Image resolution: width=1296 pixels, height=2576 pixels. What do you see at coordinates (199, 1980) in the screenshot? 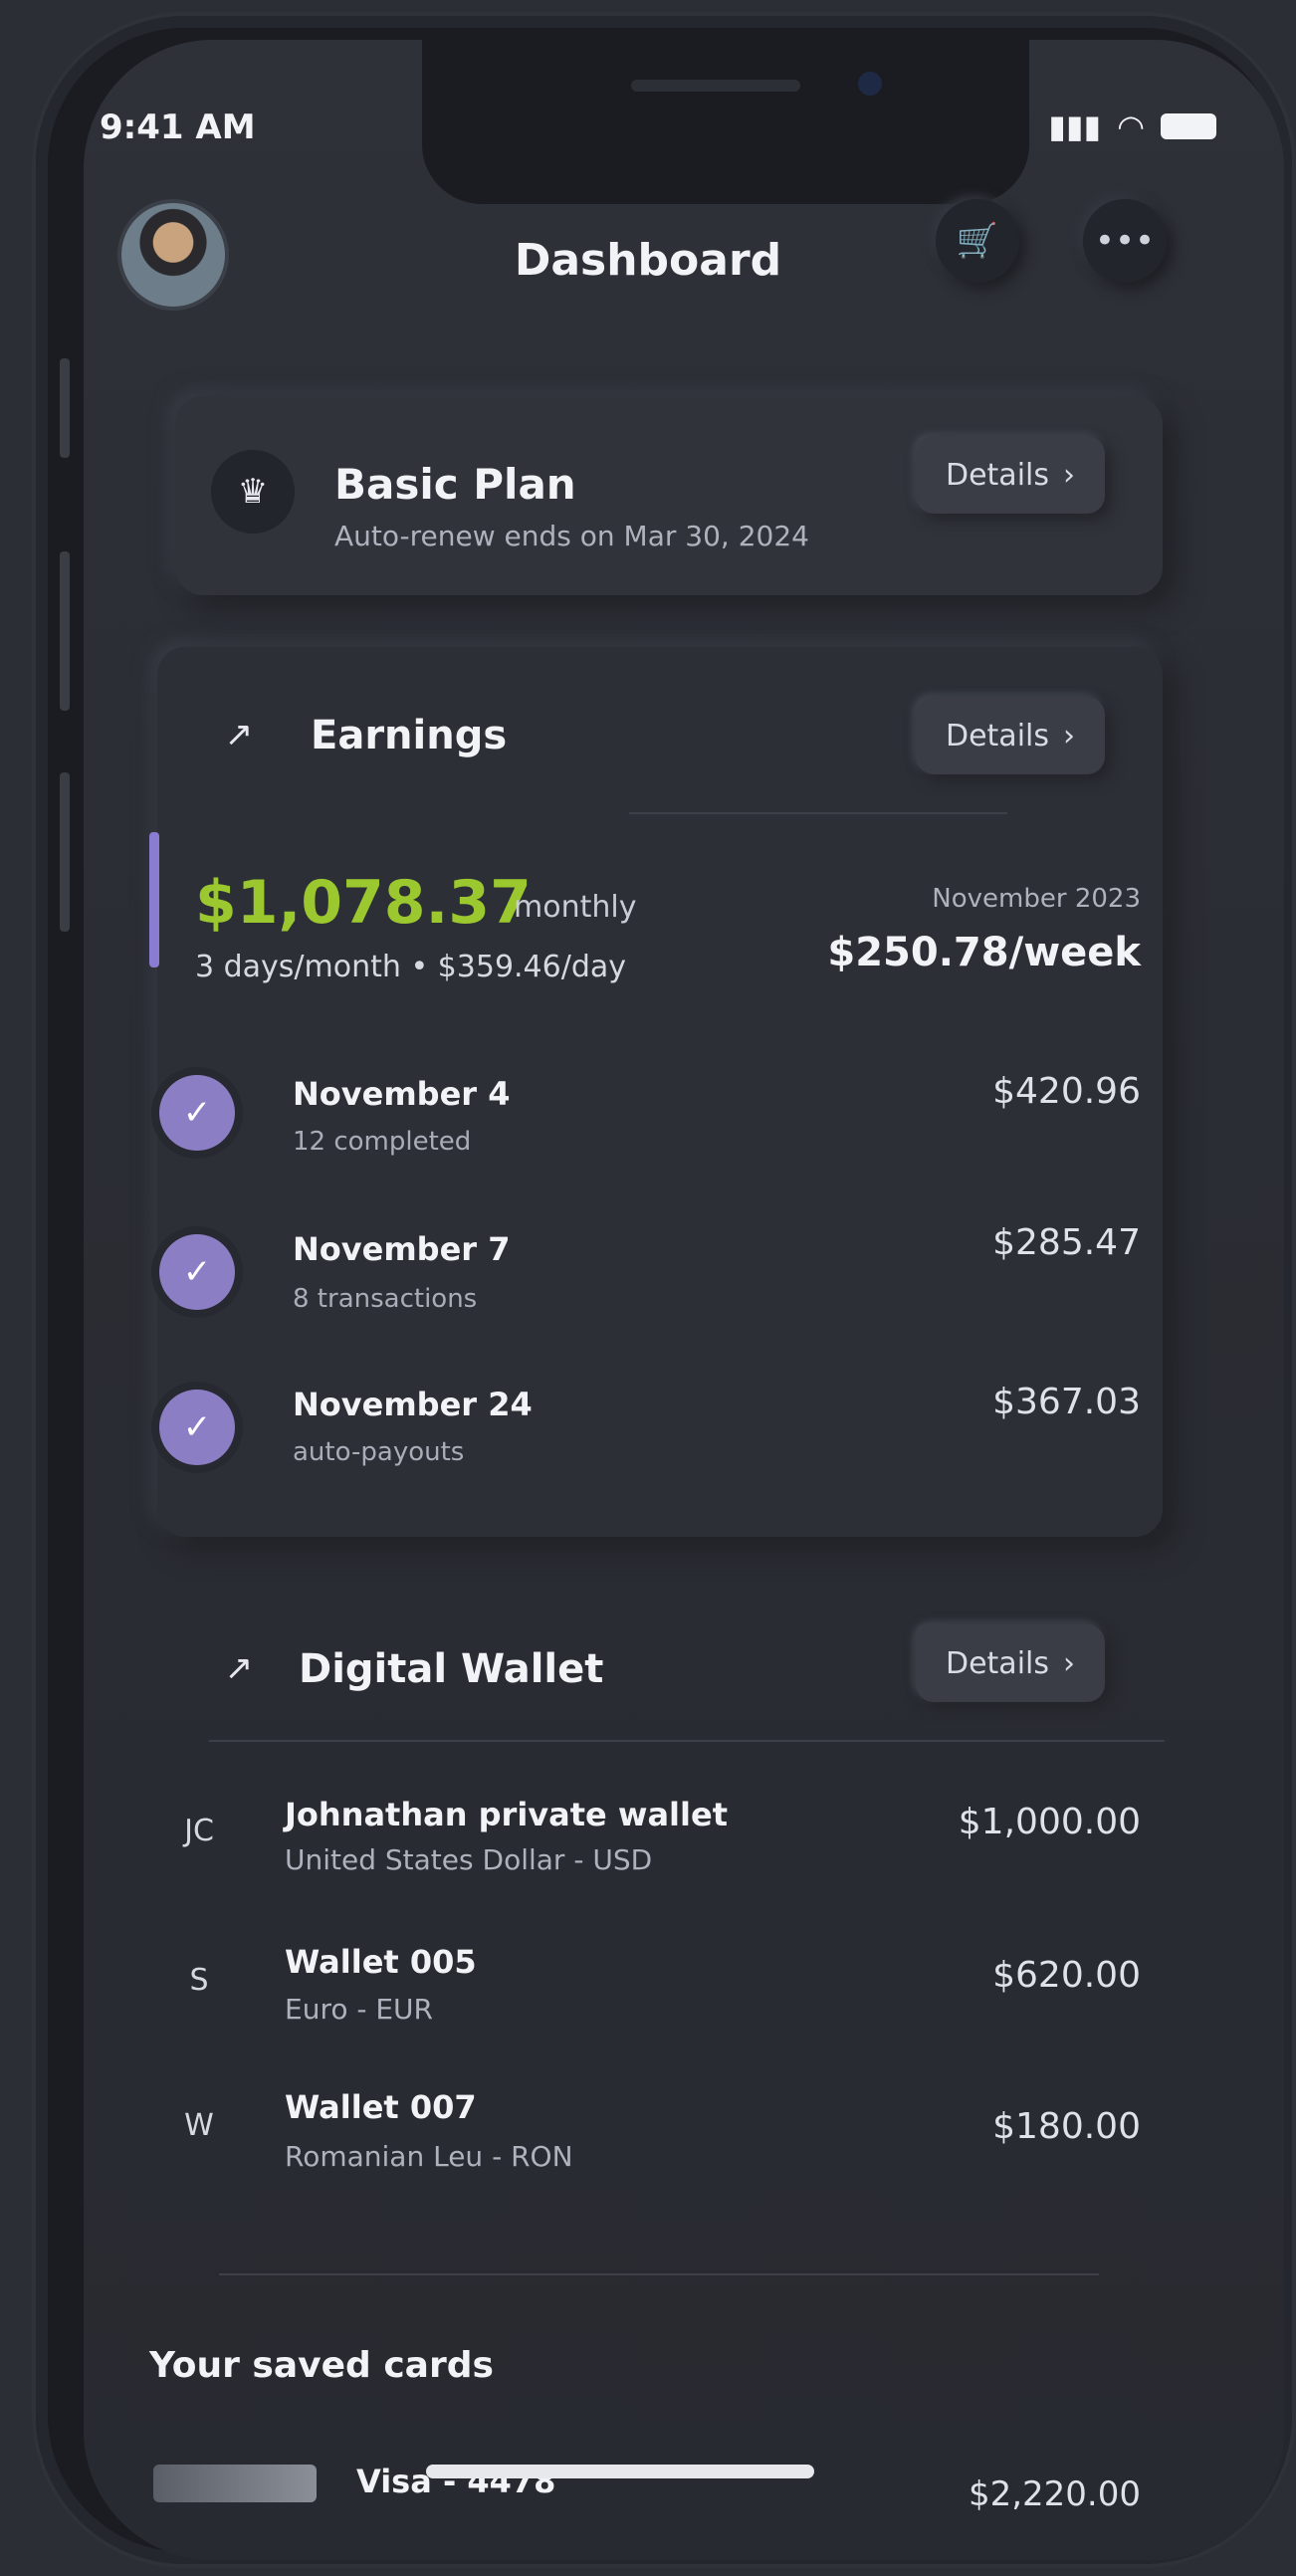
I see `wallet-avatar: S` at bounding box center [199, 1980].